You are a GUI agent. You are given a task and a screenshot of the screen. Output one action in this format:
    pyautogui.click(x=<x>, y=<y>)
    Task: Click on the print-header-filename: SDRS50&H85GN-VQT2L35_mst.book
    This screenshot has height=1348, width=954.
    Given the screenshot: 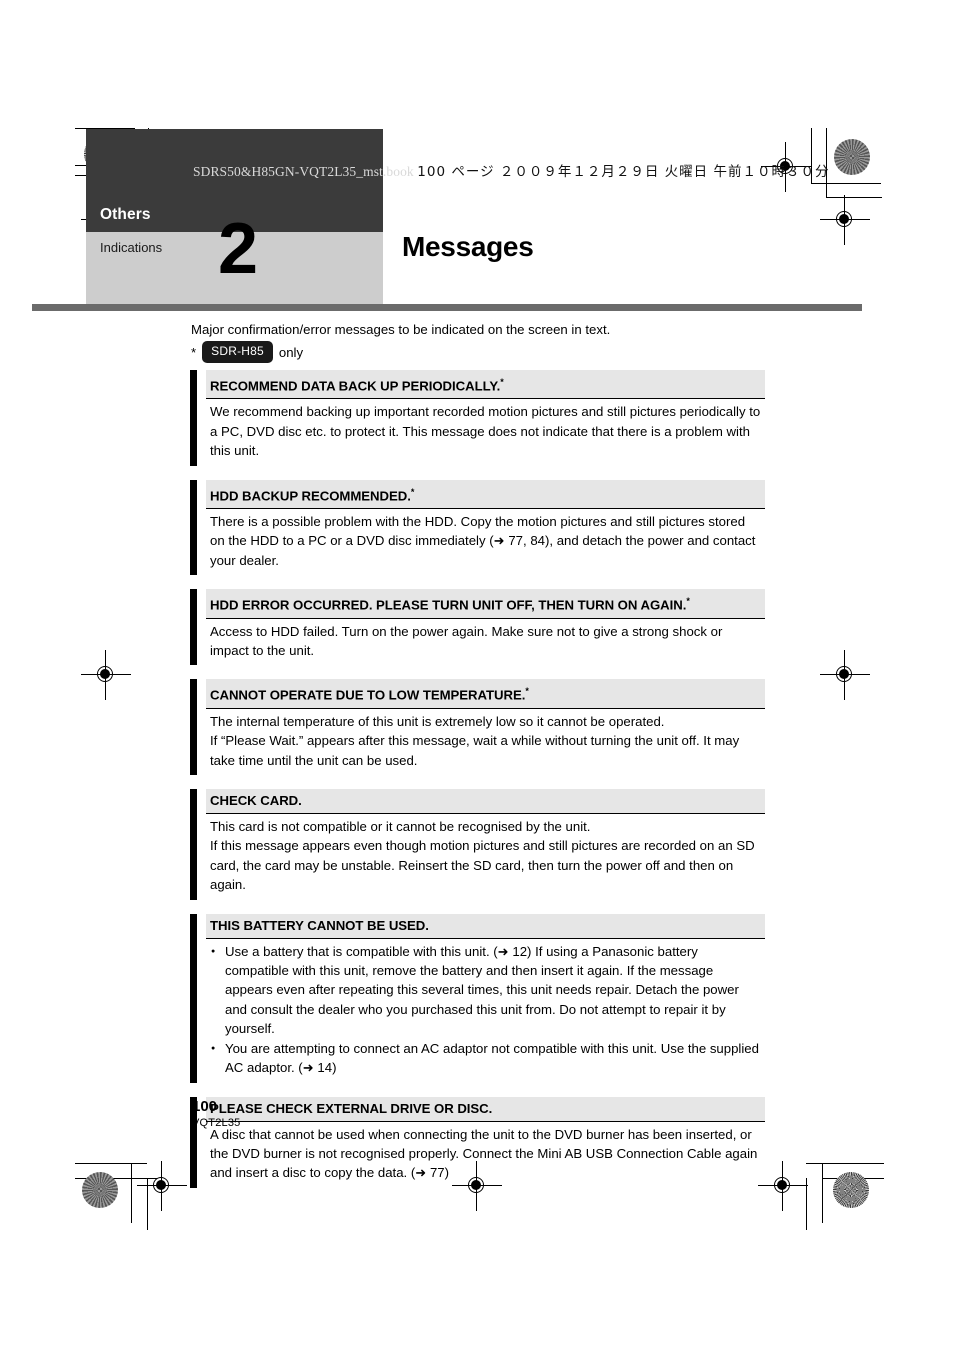 What is the action you would take?
    pyautogui.click(x=303, y=171)
    